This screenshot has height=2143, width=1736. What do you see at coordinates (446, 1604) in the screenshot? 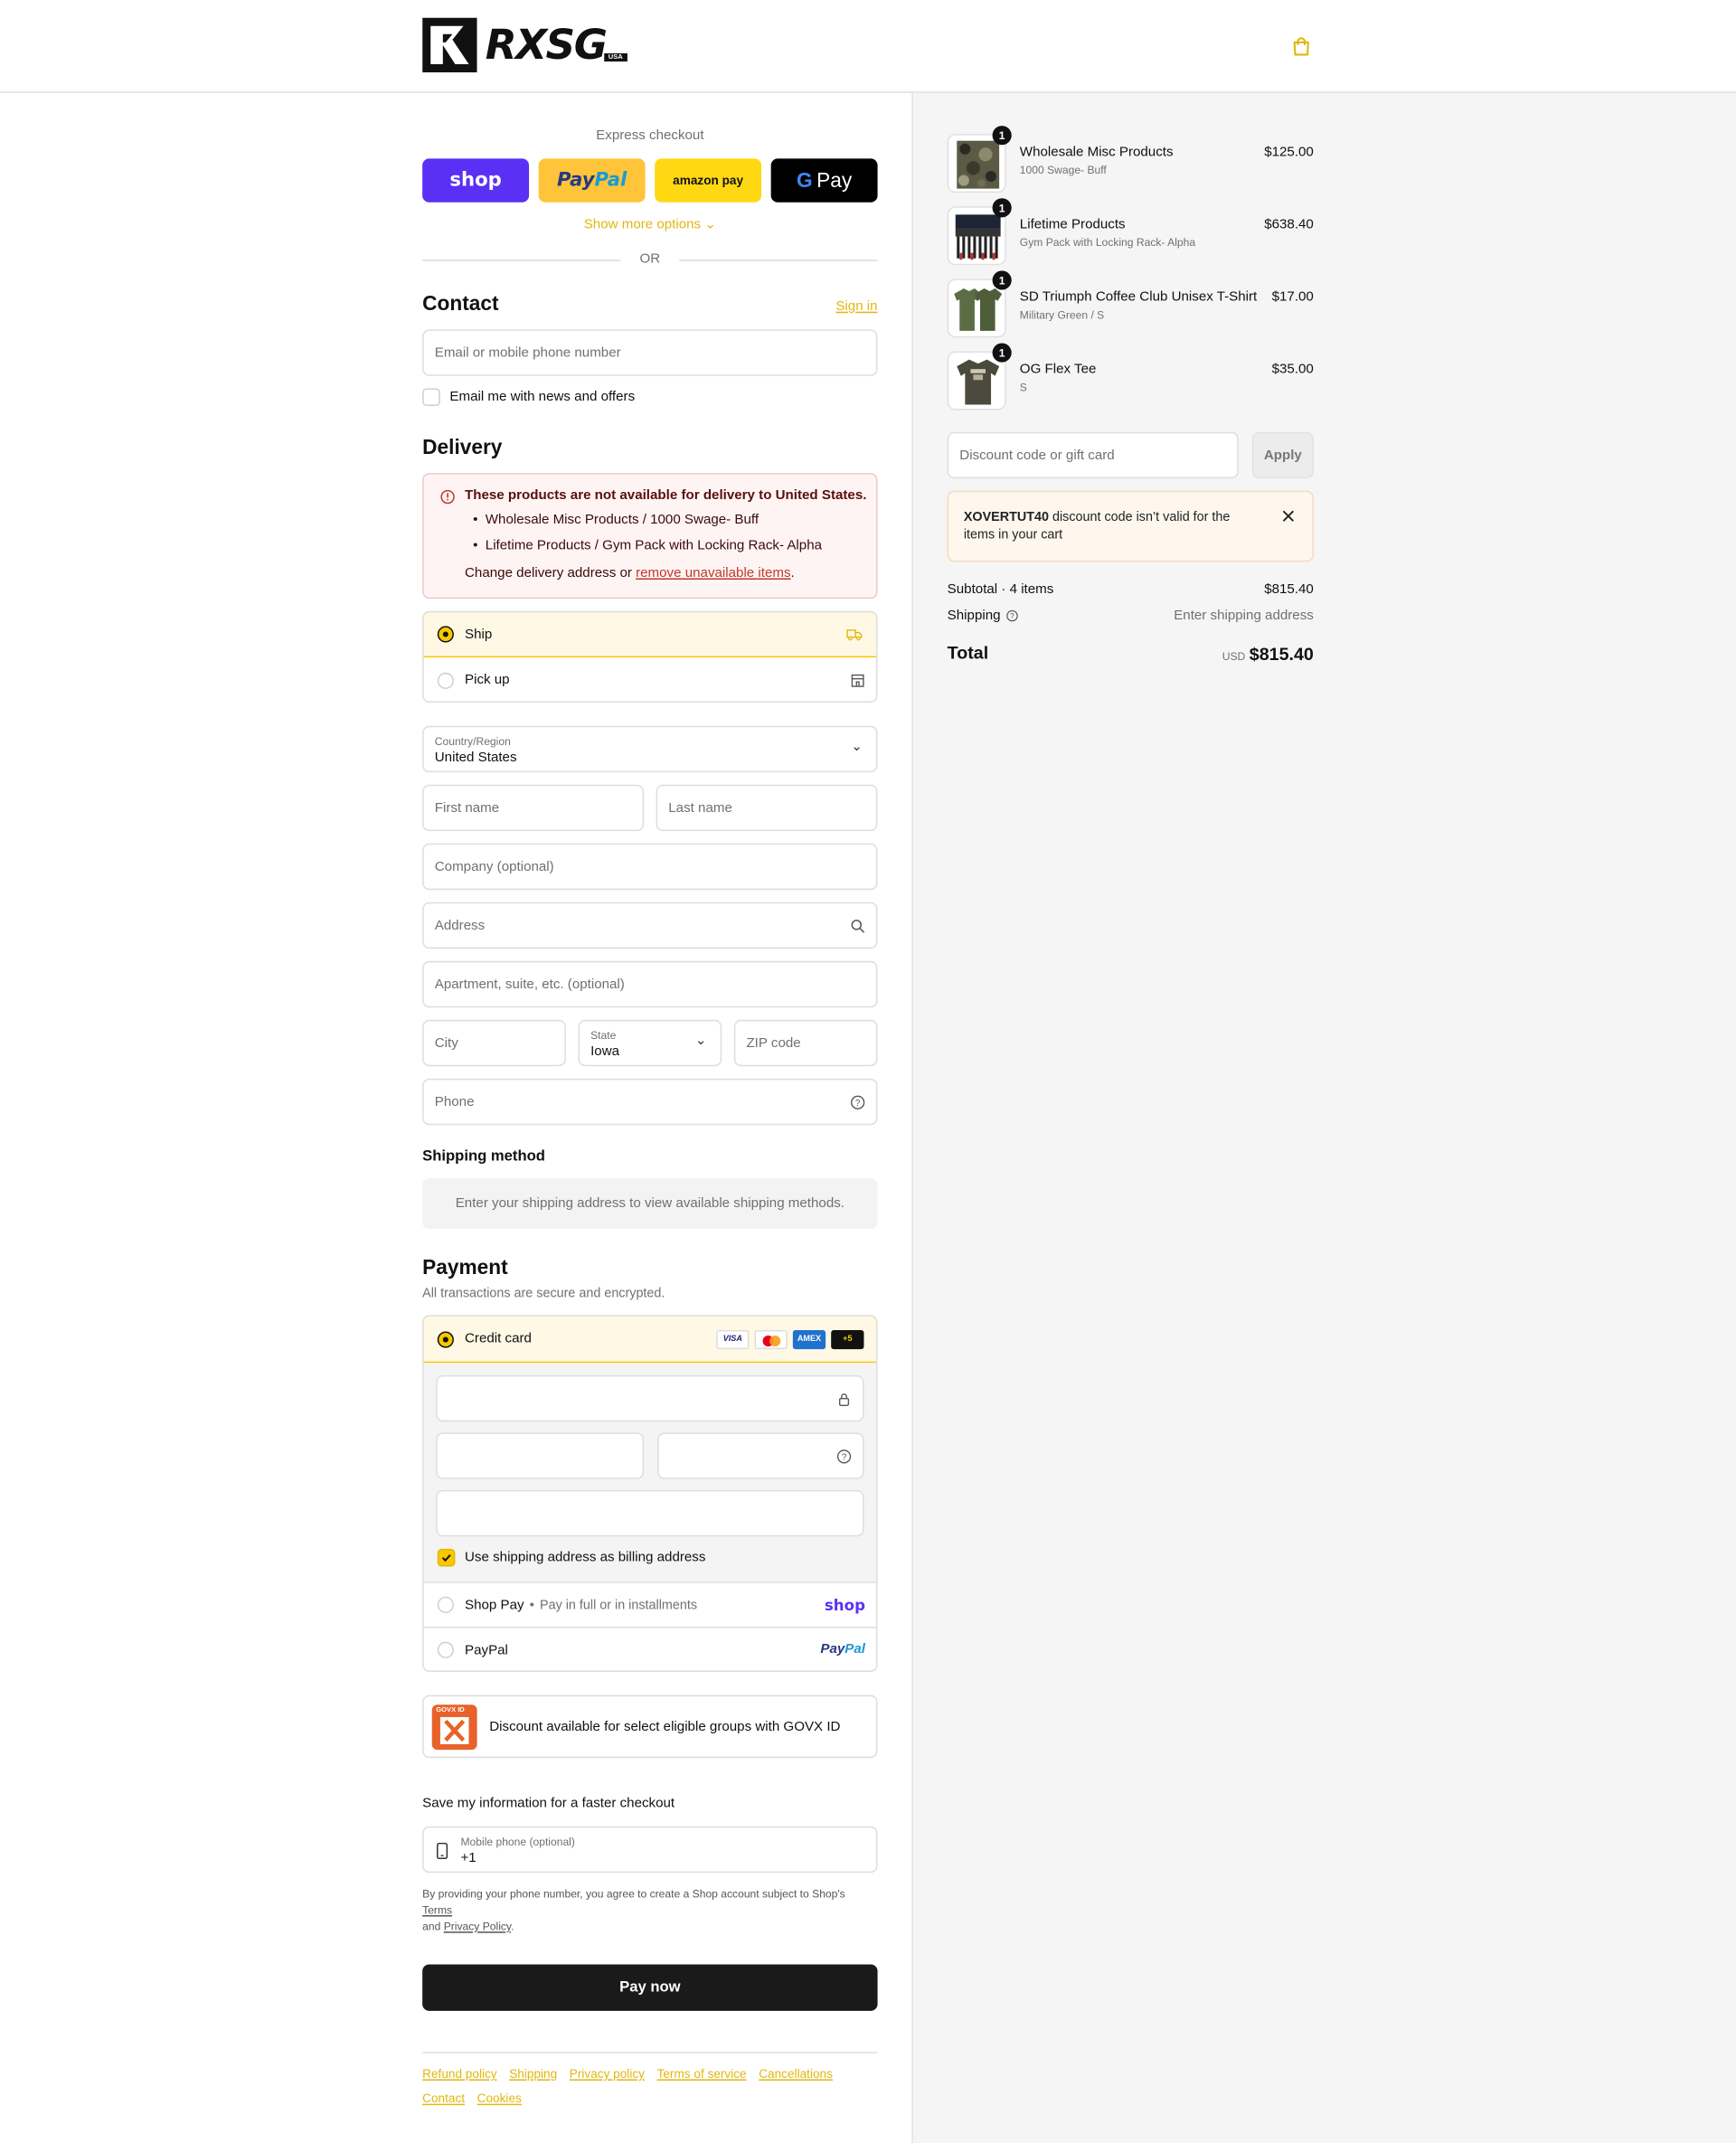
I see `shop-pay-radio` at bounding box center [446, 1604].